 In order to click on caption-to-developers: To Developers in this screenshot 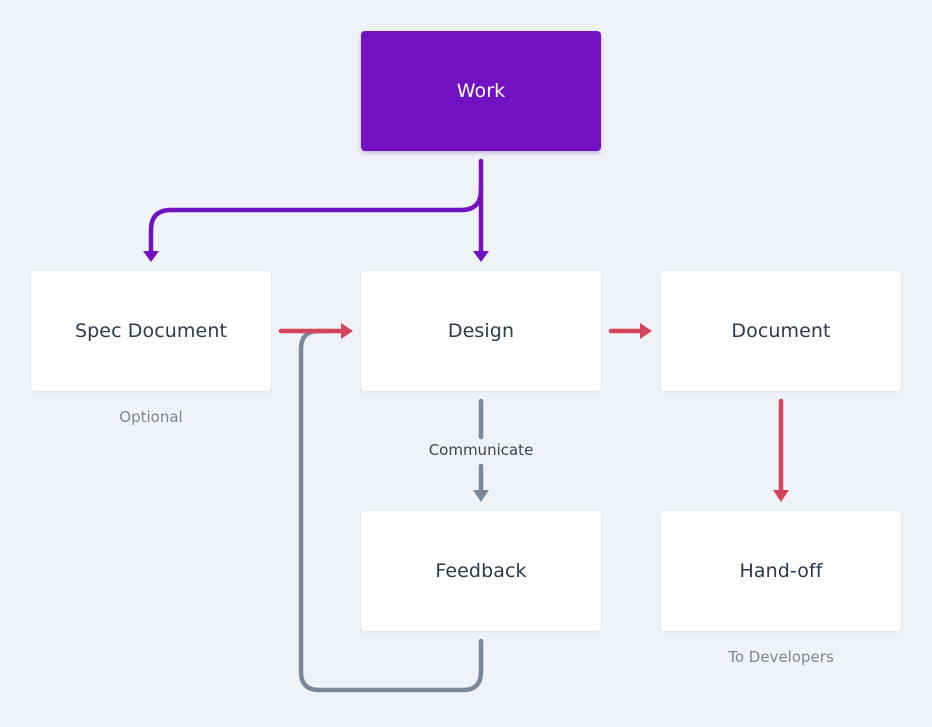, I will do `click(781, 657)`.